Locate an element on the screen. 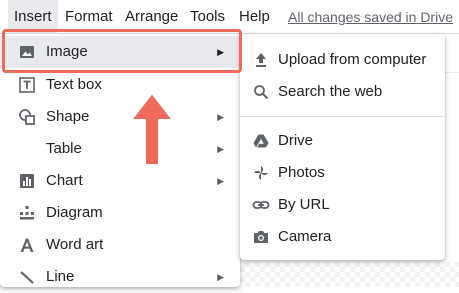 The height and width of the screenshot is (293, 459). photos-icon is located at coordinates (261, 173).